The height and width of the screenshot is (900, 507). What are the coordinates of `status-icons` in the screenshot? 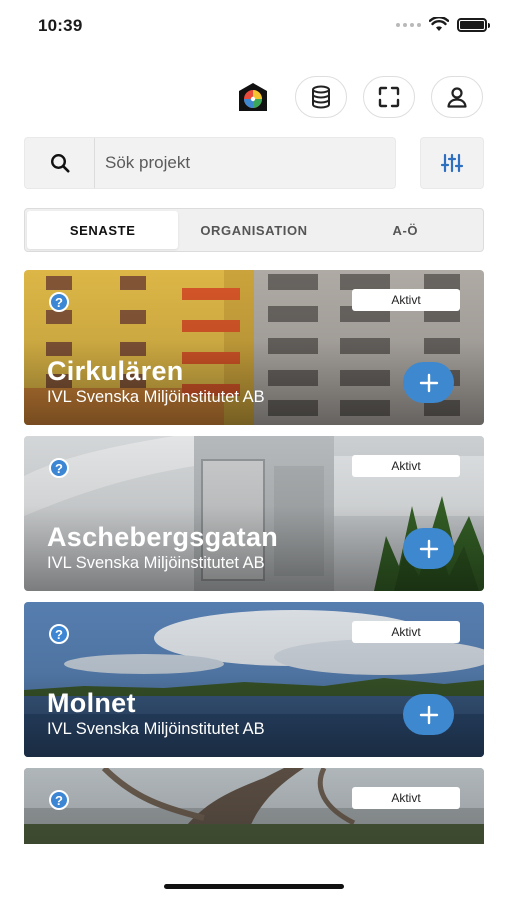 It's located at (443, 24).